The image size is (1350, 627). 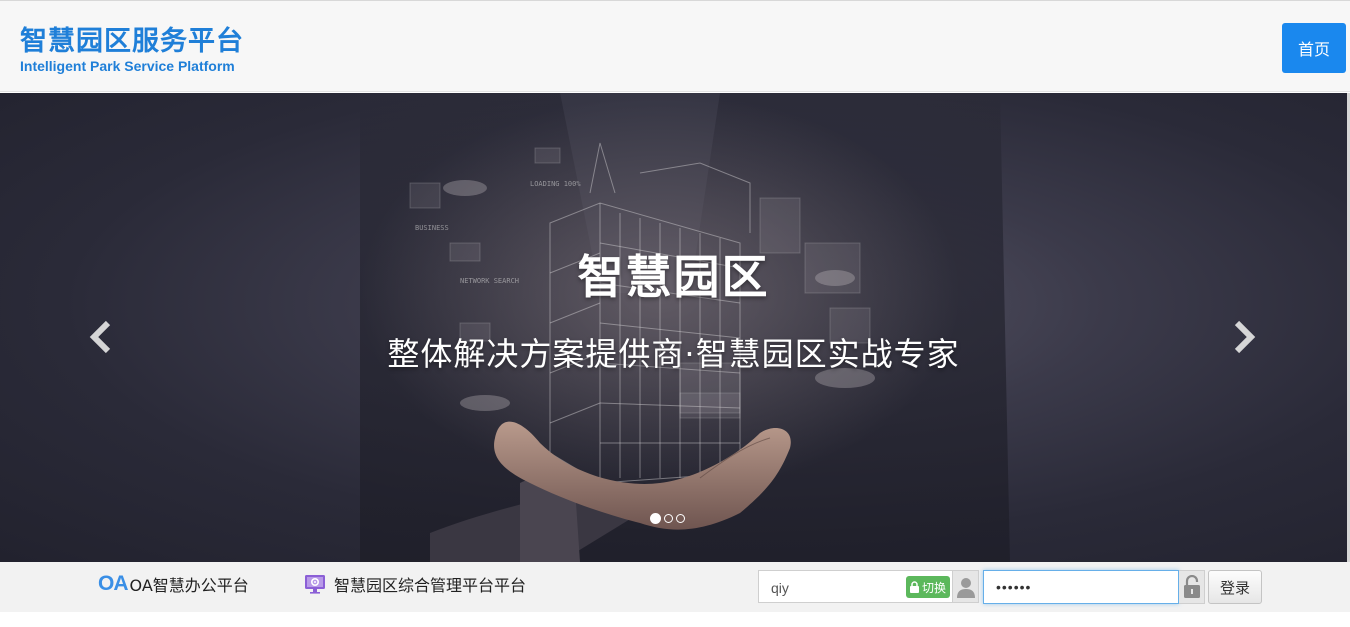 I want to click on user-icon, so click(x=965, y=587).